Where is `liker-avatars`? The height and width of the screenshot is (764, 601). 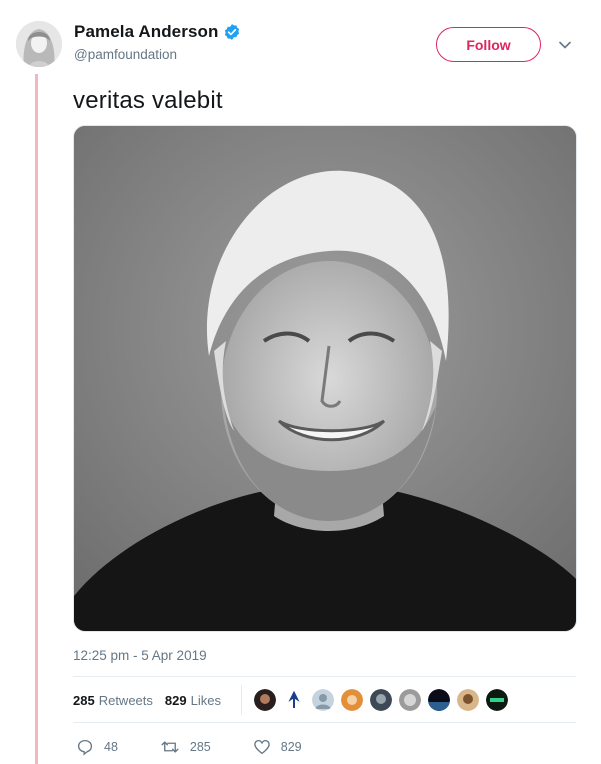 liker-avatars is located at coordinates (380, 700).